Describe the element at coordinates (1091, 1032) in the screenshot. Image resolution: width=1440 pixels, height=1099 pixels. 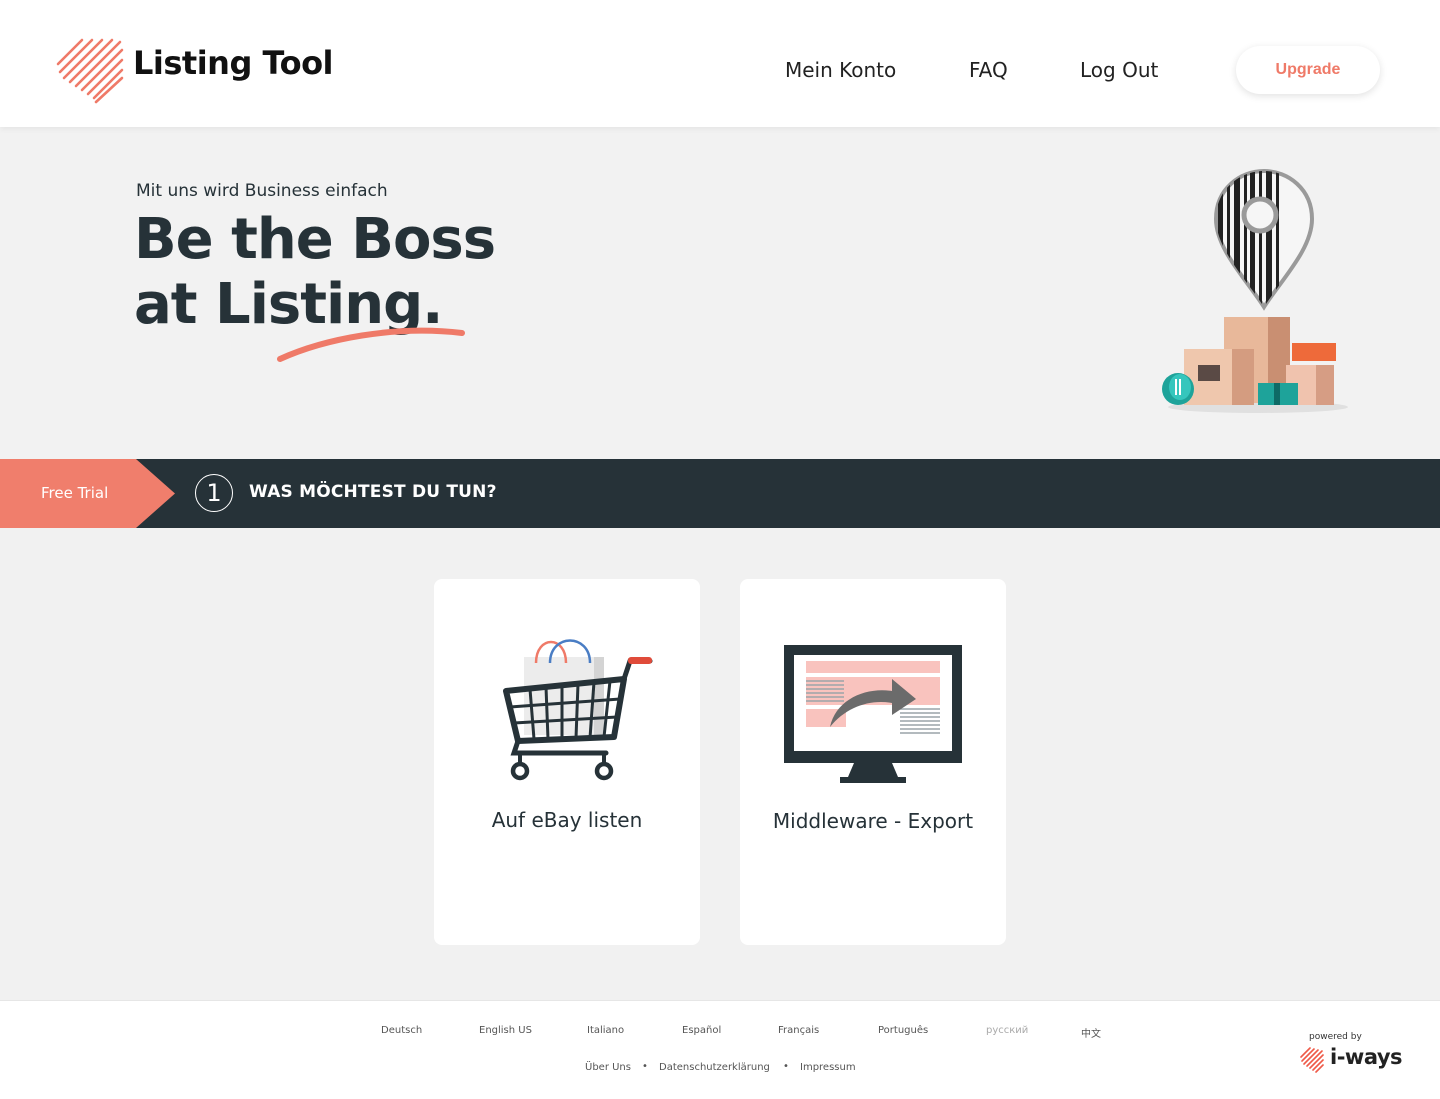
I see `lang-chinese: 中文` at that location.